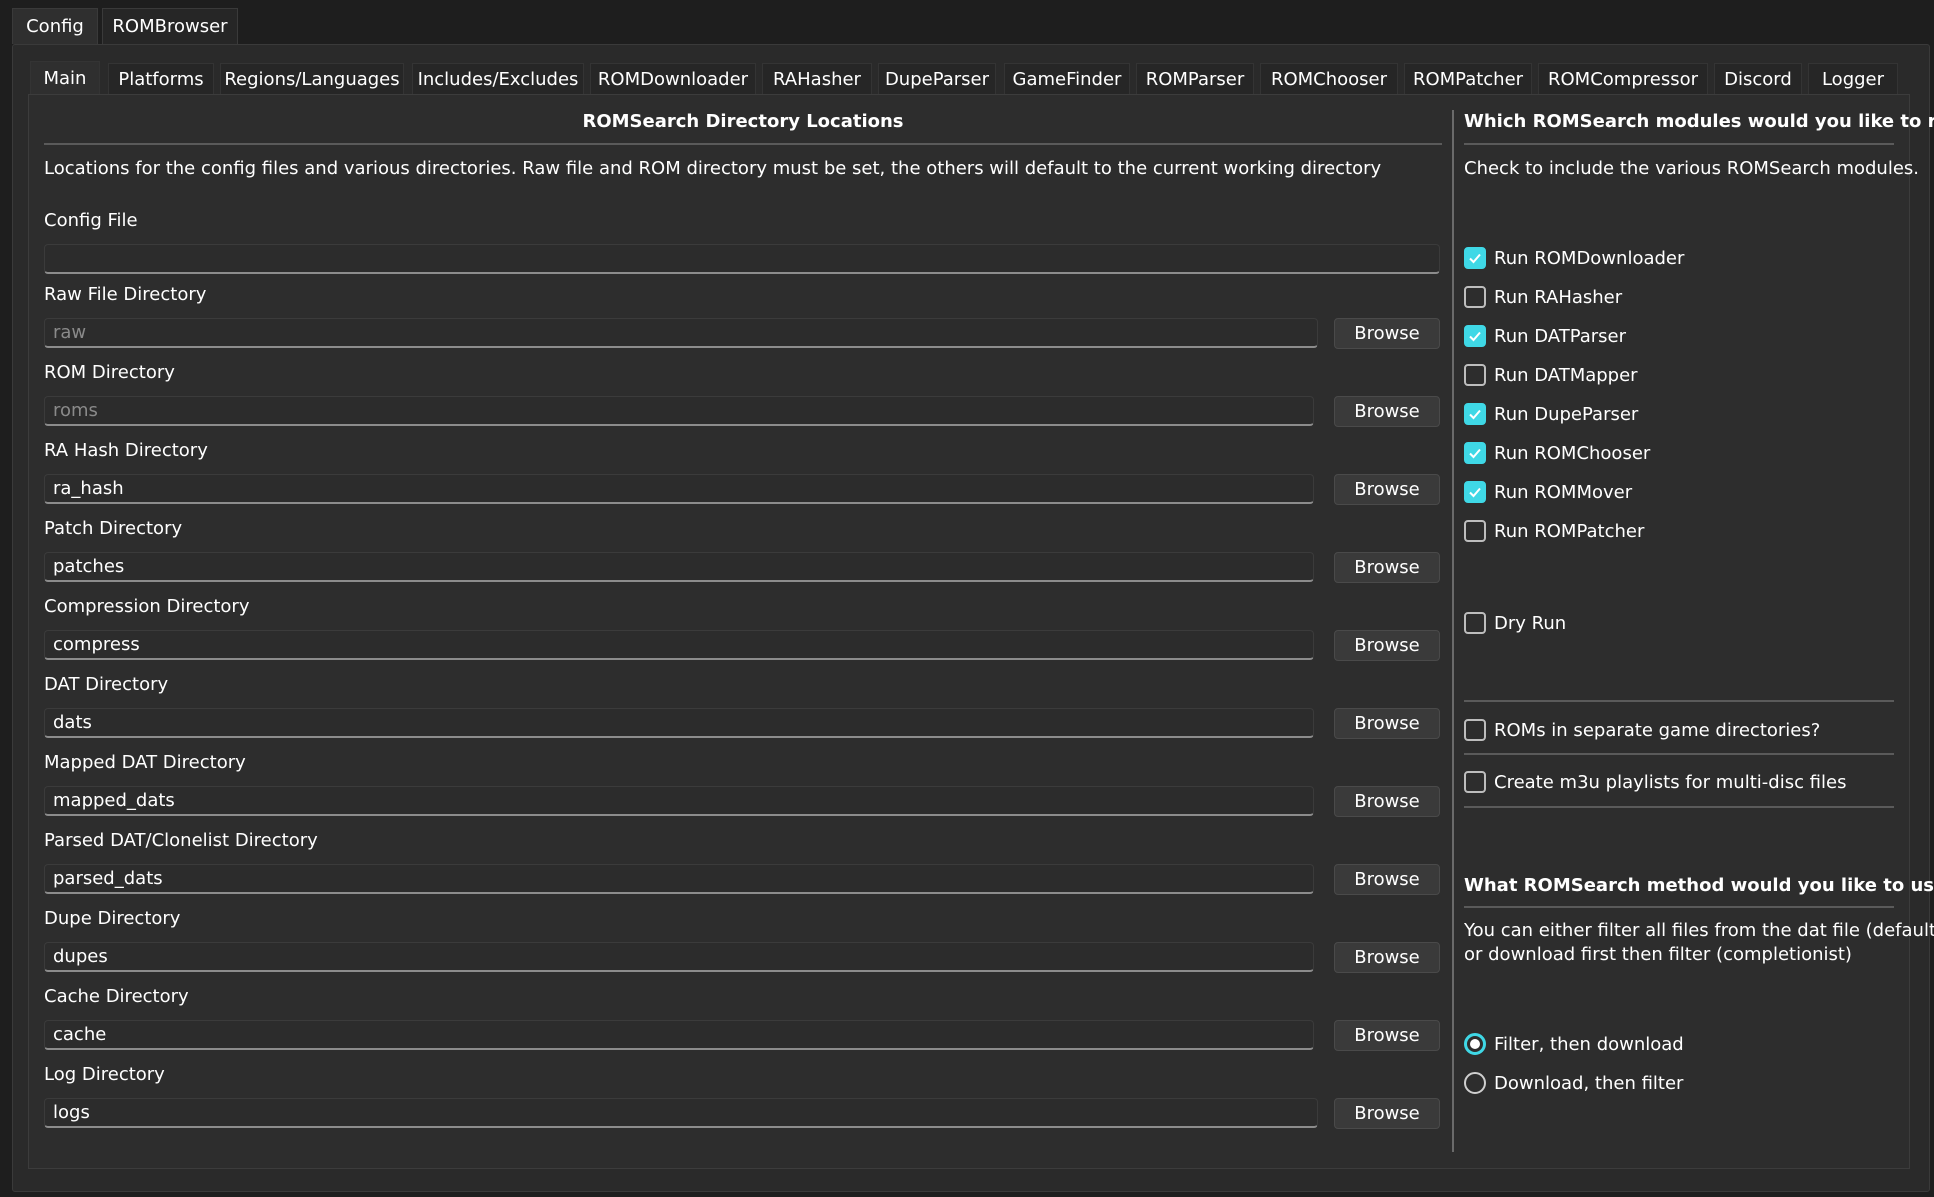 The width and height of the screenshot is (1934, 1197). I want to click on dupe-directory-label: Dupe Directory, so click(112, 918).